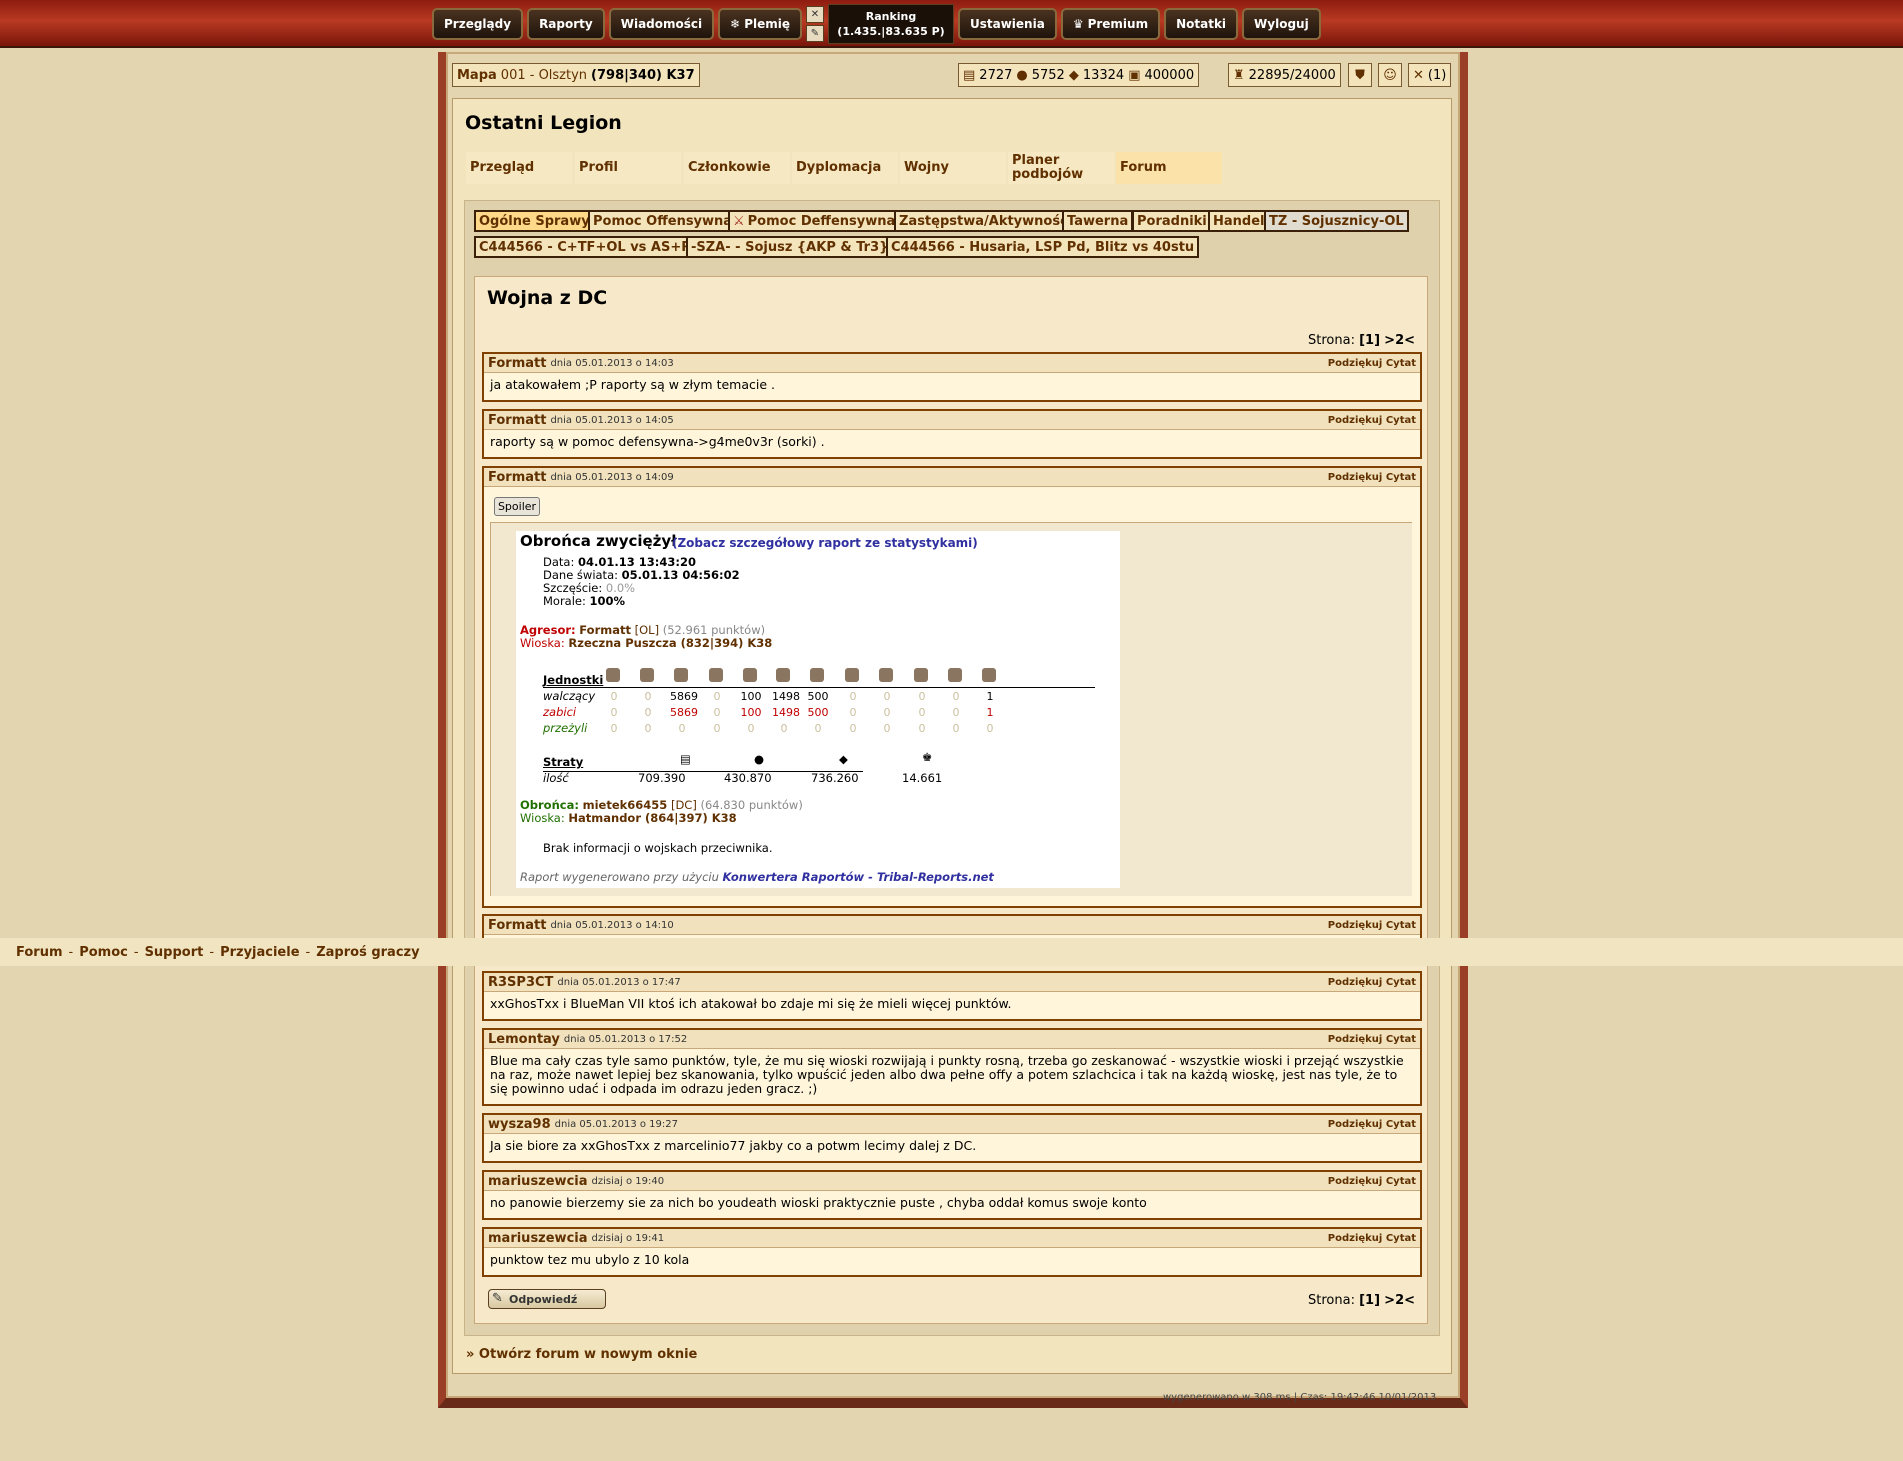 This screenshot has width=1903, height=1461. What do you see at coordinates (1336, 221) in the screenshot?
I see `subforum-allies: TZ - Sojusznicy-OL` at bounding box center [1336, 221].